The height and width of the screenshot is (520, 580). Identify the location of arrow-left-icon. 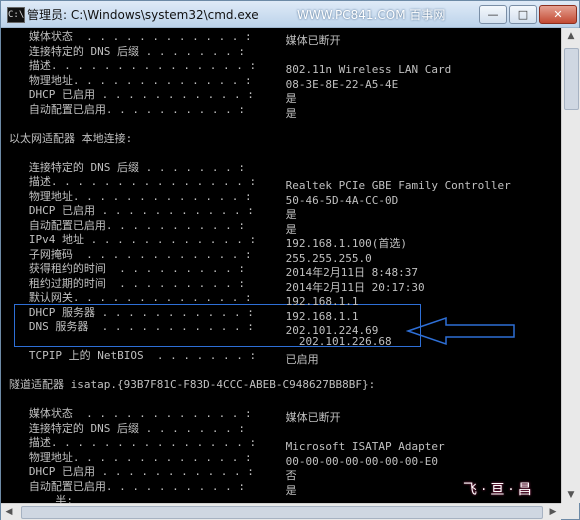
(460, 331).